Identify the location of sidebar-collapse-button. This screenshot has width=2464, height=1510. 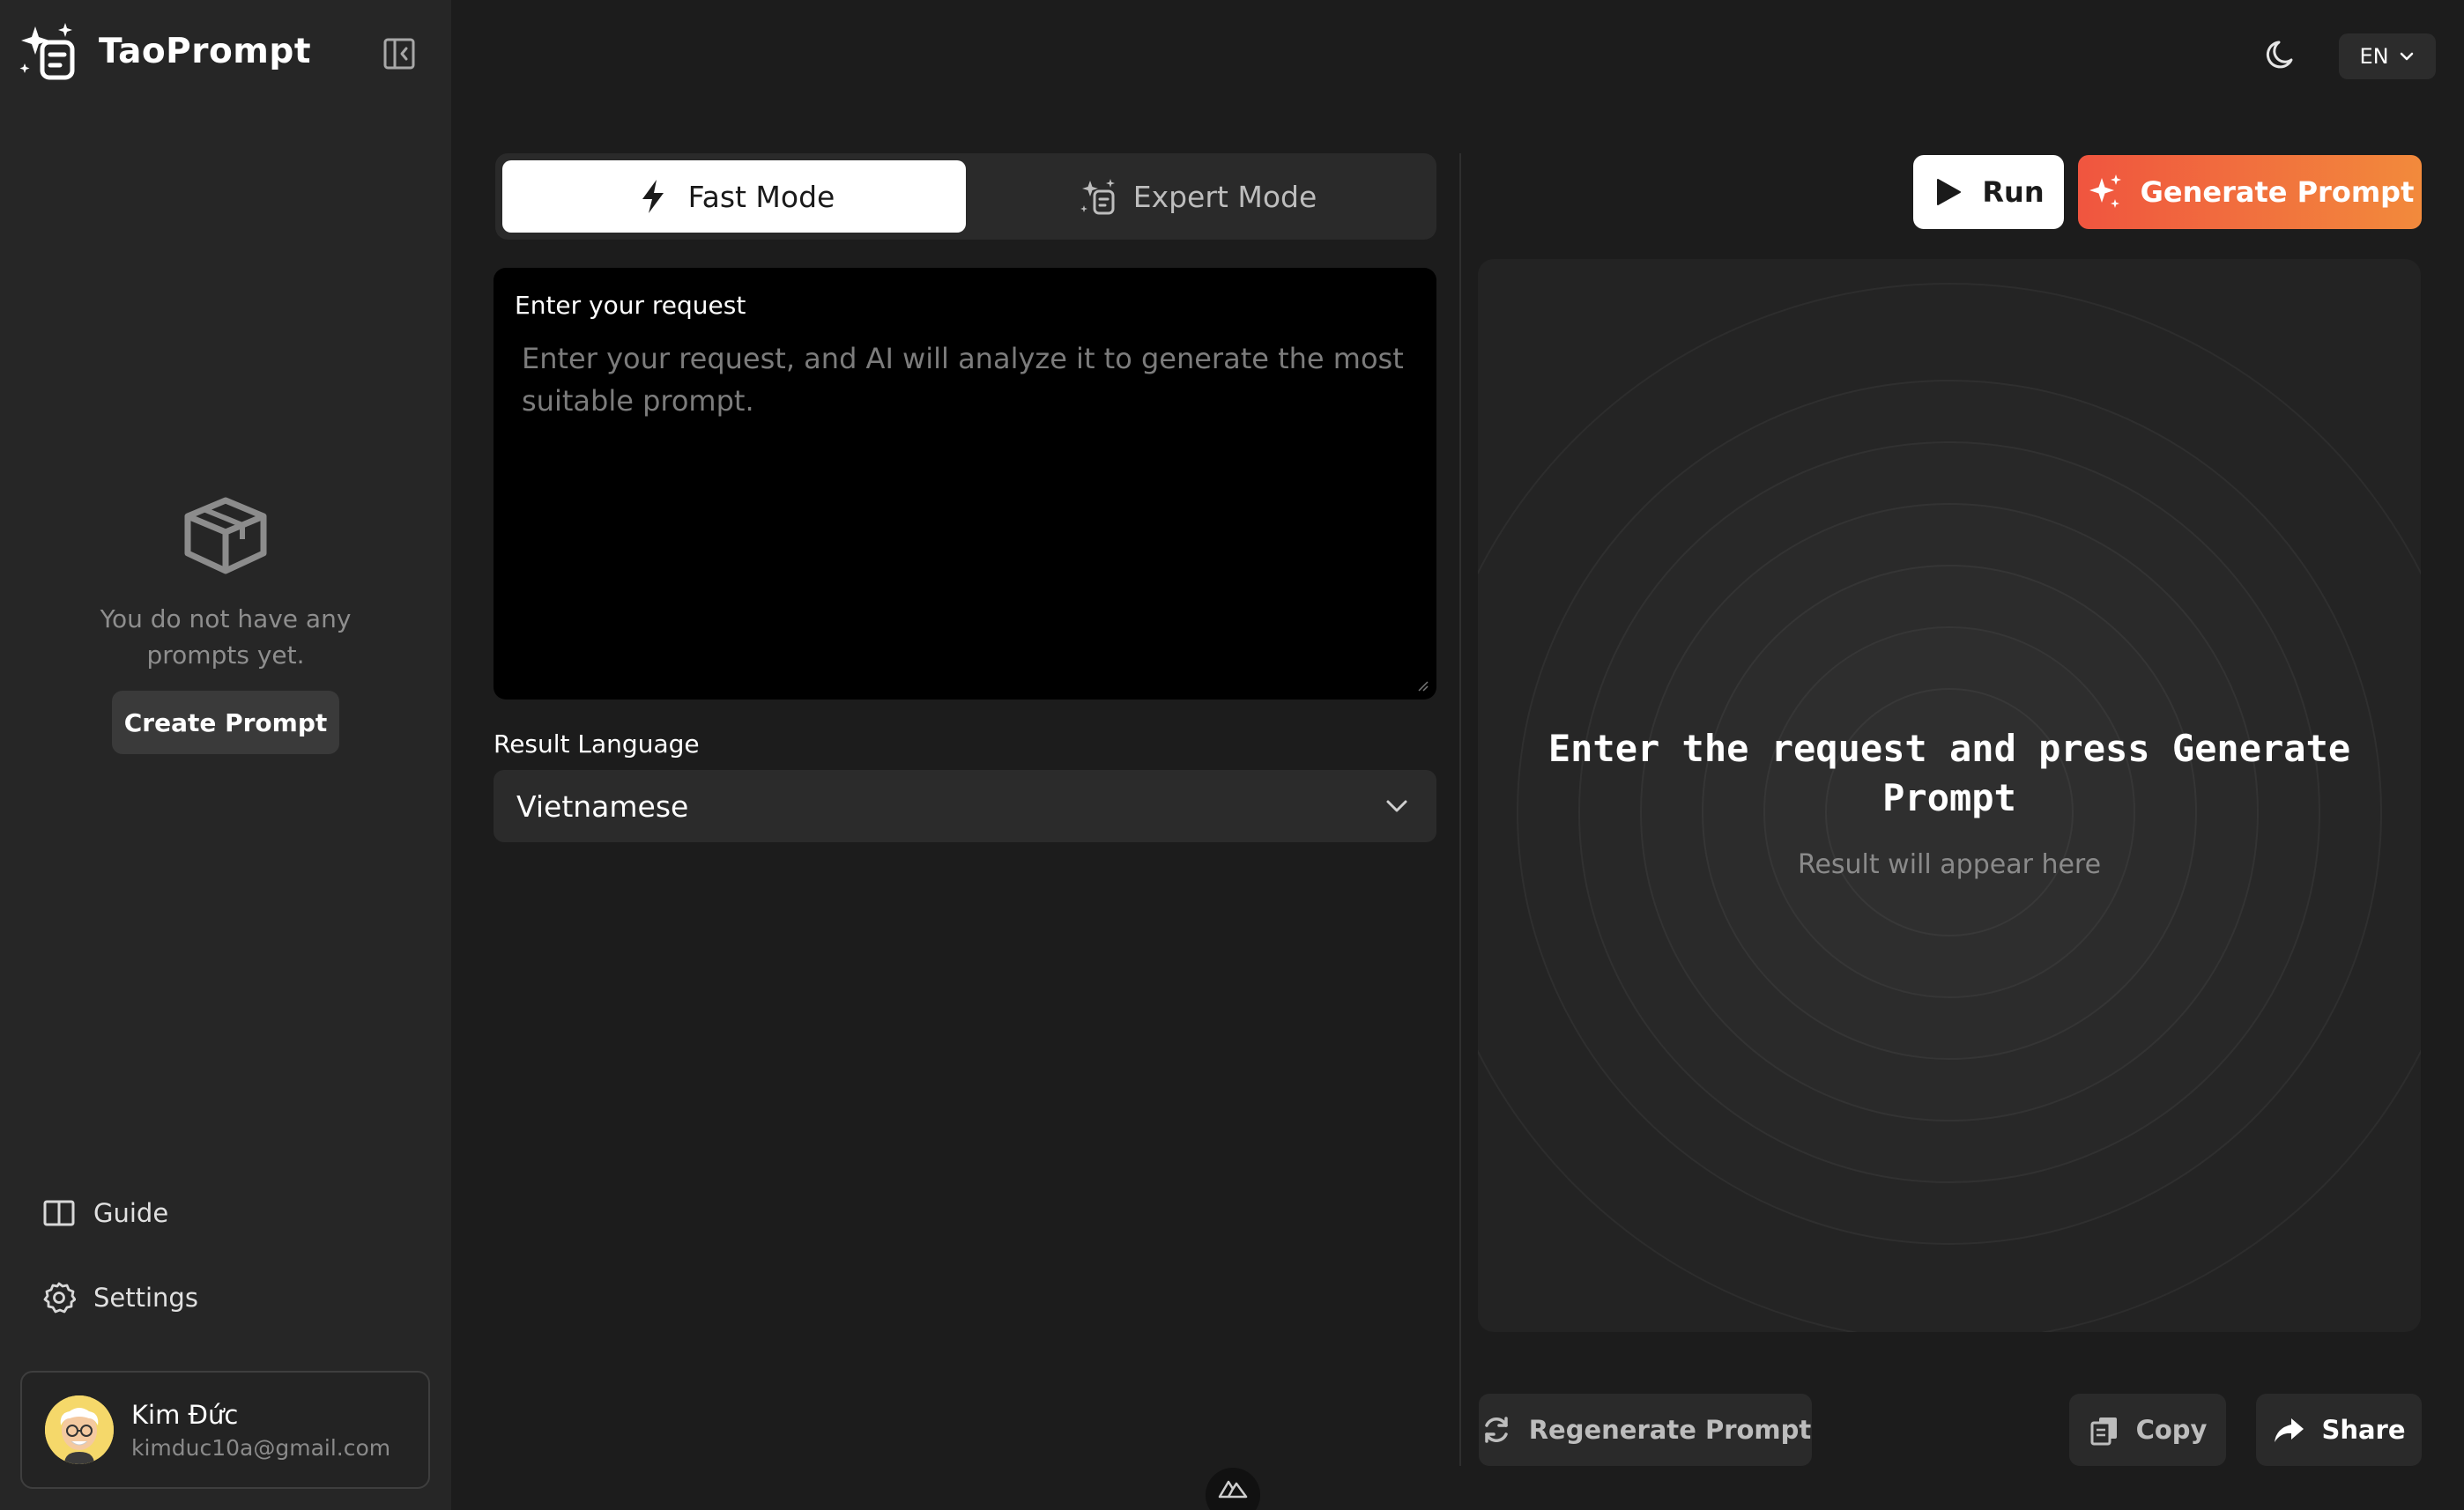
(399, 54).